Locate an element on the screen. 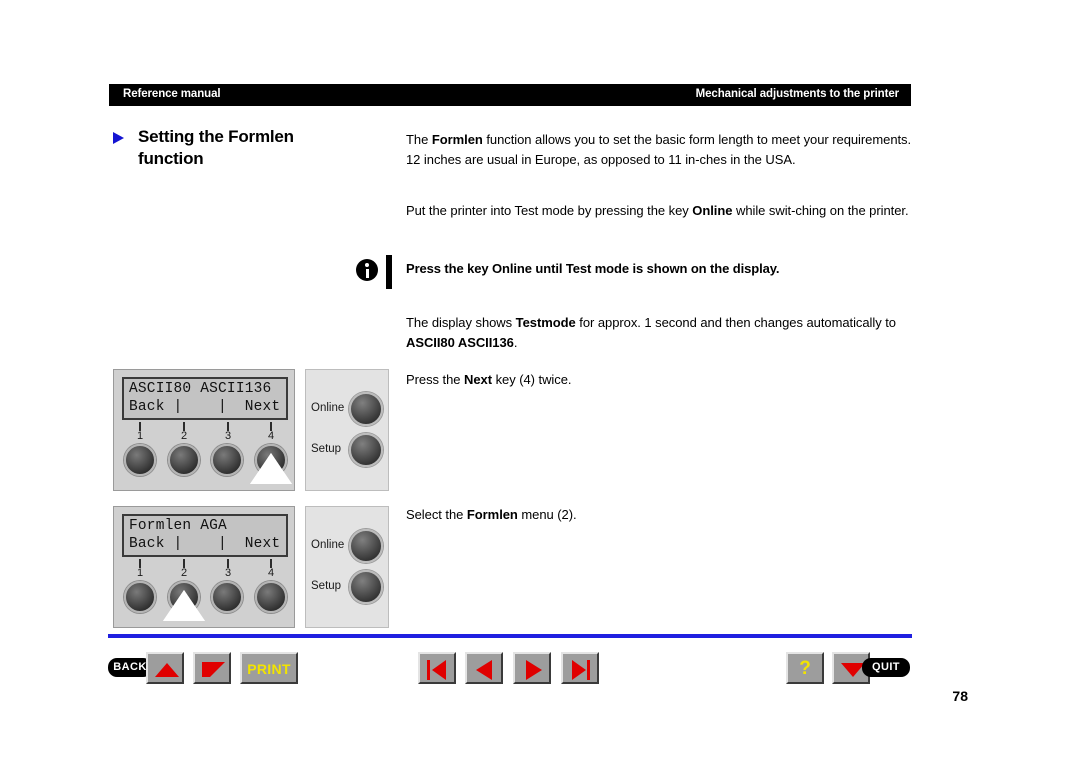 This screenshot has width=1080, height=763. next-page-button is located at coordinates (532, 668).